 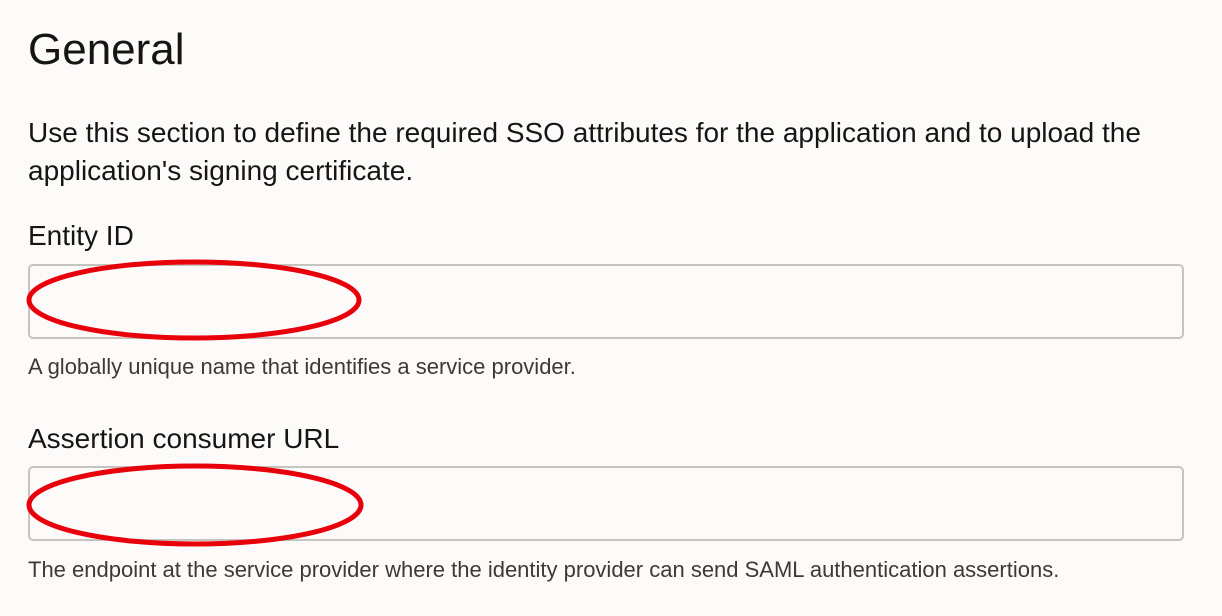 I want to click on section-title: General, so click(x=106, y=49).